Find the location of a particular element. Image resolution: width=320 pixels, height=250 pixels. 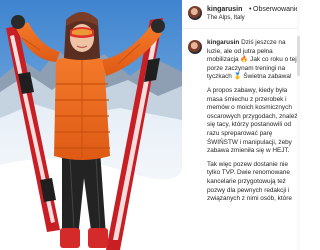

header-username: kingarusin is located at coordinates (224, 9).